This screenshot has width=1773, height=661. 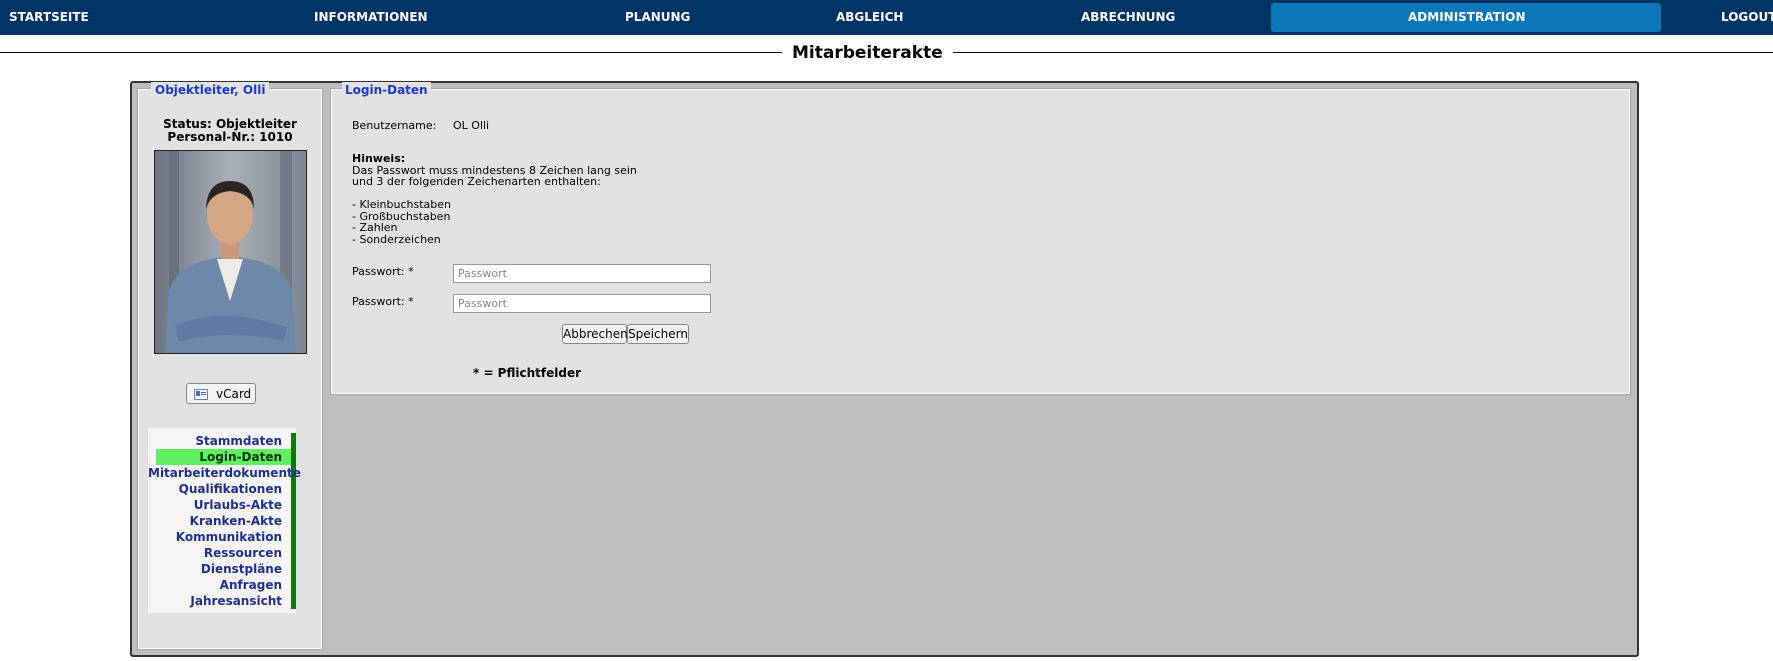 What do you see at coordinates (201, 394) in the screenshot?
I see `contact-card-icon` at bounding box center [201, 394].